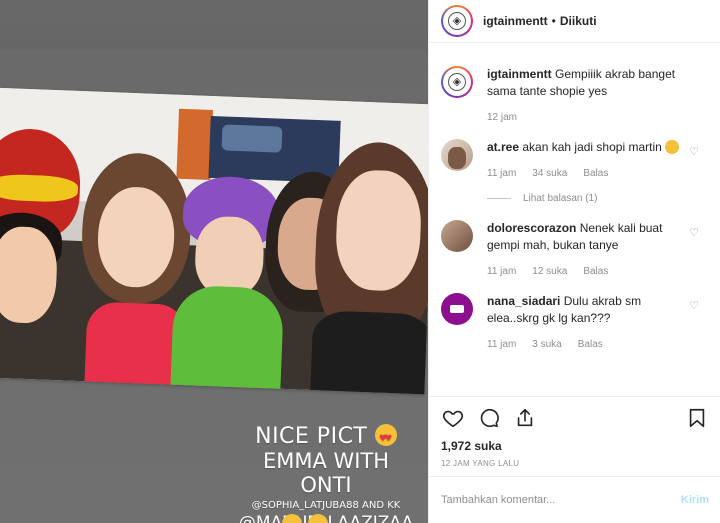 This screenshot has height=523, width=720. Describe the element at coordinates (549, 271) in the screenshot. I see `comment-likes: 12 suka` at that location.